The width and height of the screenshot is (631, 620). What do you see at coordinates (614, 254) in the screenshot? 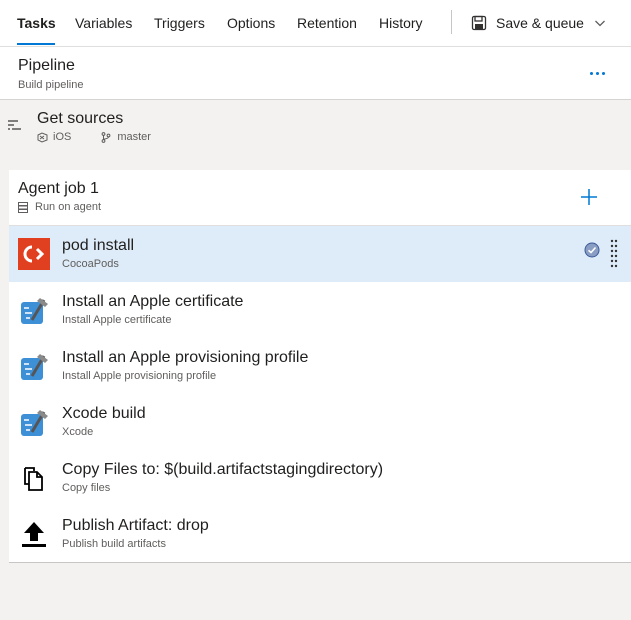
I see `drag-handle-icon` at bounding box center [614, 254].